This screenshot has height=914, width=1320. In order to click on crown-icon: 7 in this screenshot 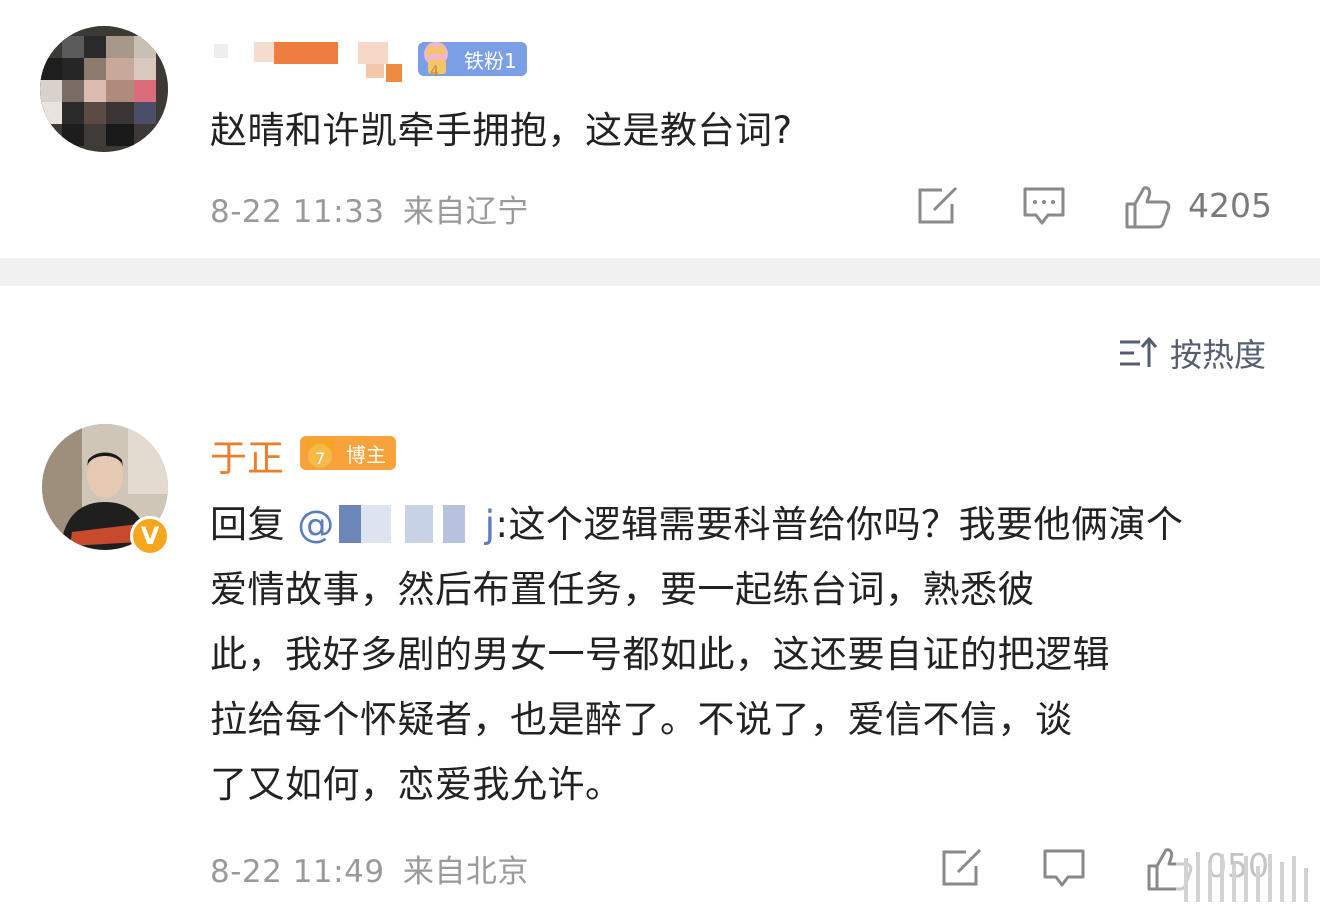, I will do `click(320, 452)`.